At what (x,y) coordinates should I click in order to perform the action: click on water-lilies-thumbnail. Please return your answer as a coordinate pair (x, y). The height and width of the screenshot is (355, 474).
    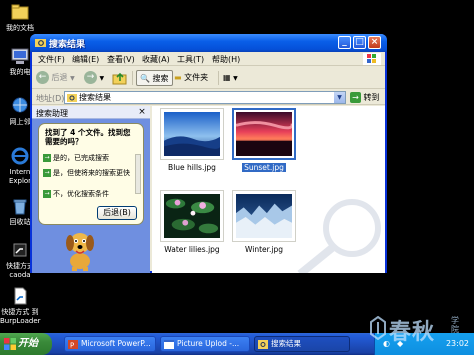
    Looking at the image, I should click on (192, 216).